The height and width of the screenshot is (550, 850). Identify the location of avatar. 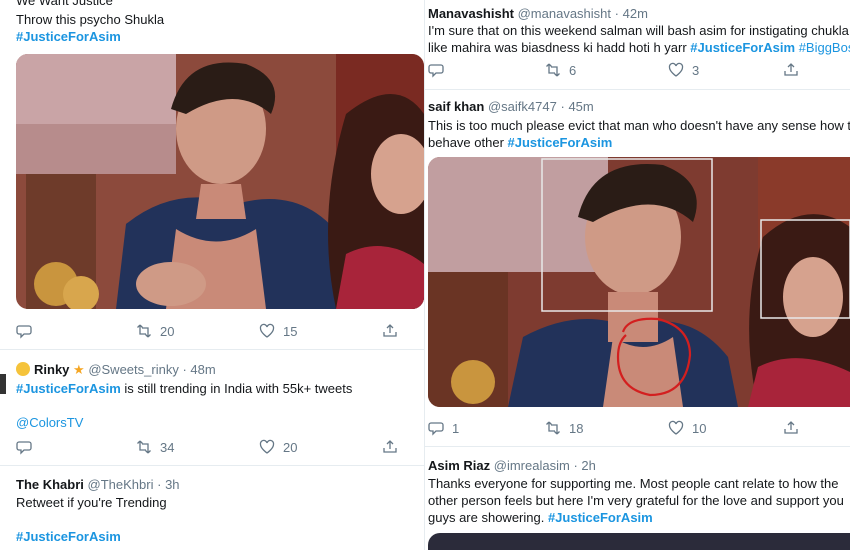
(3, 384).